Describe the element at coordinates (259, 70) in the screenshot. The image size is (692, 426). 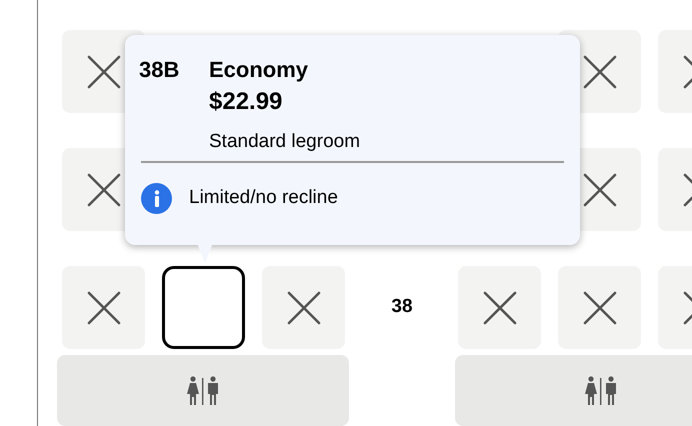
I see `cabin-class: Economy` at that location.